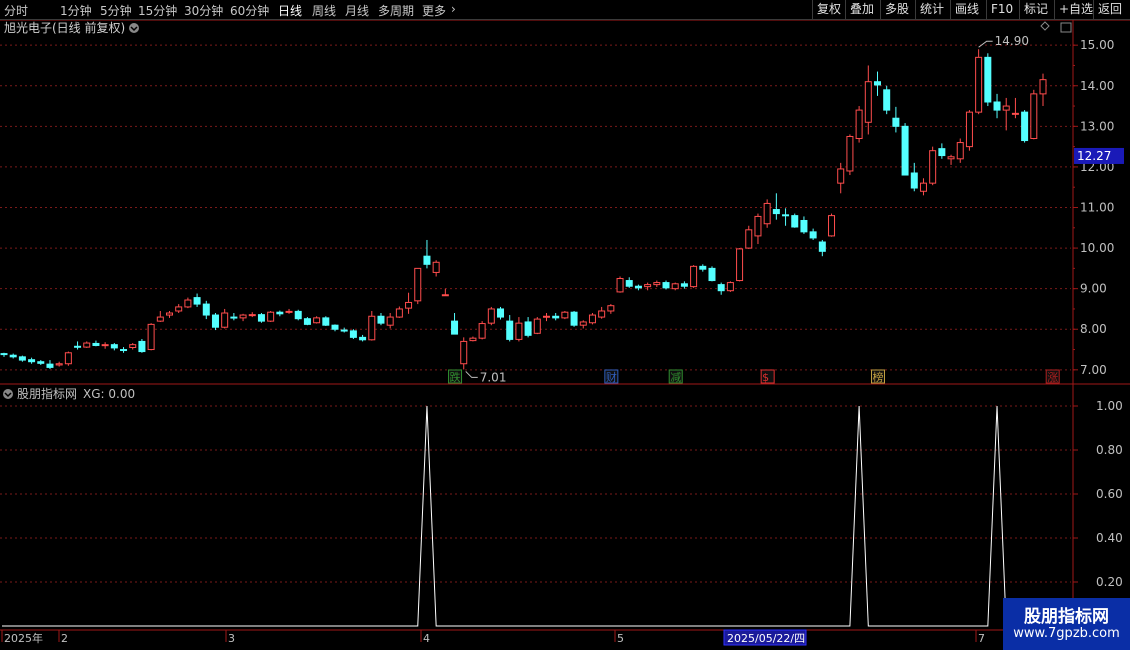 This screenshot has height=650, width=1130. What do you see at coordinates (966, 9) in the screenshot?
I see `toolbar-button-4: 画线` at bounding box center [966, 9].